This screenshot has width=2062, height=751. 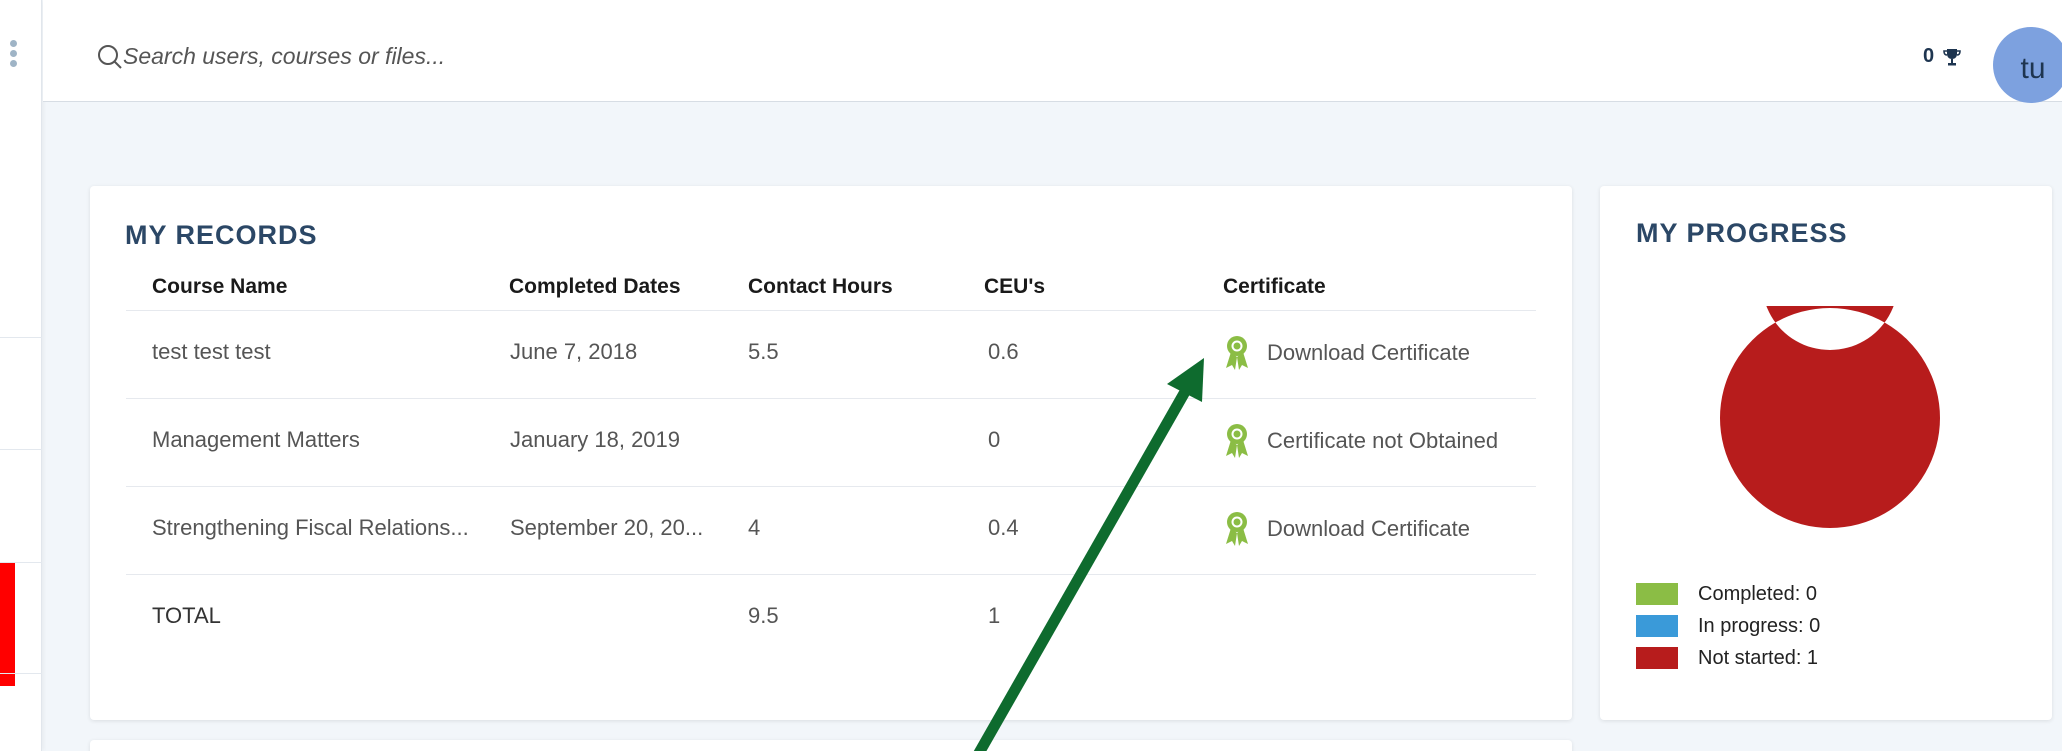 I want to click on legend-item-in-progress: In progress: 0, so click(x=1728, y=626).